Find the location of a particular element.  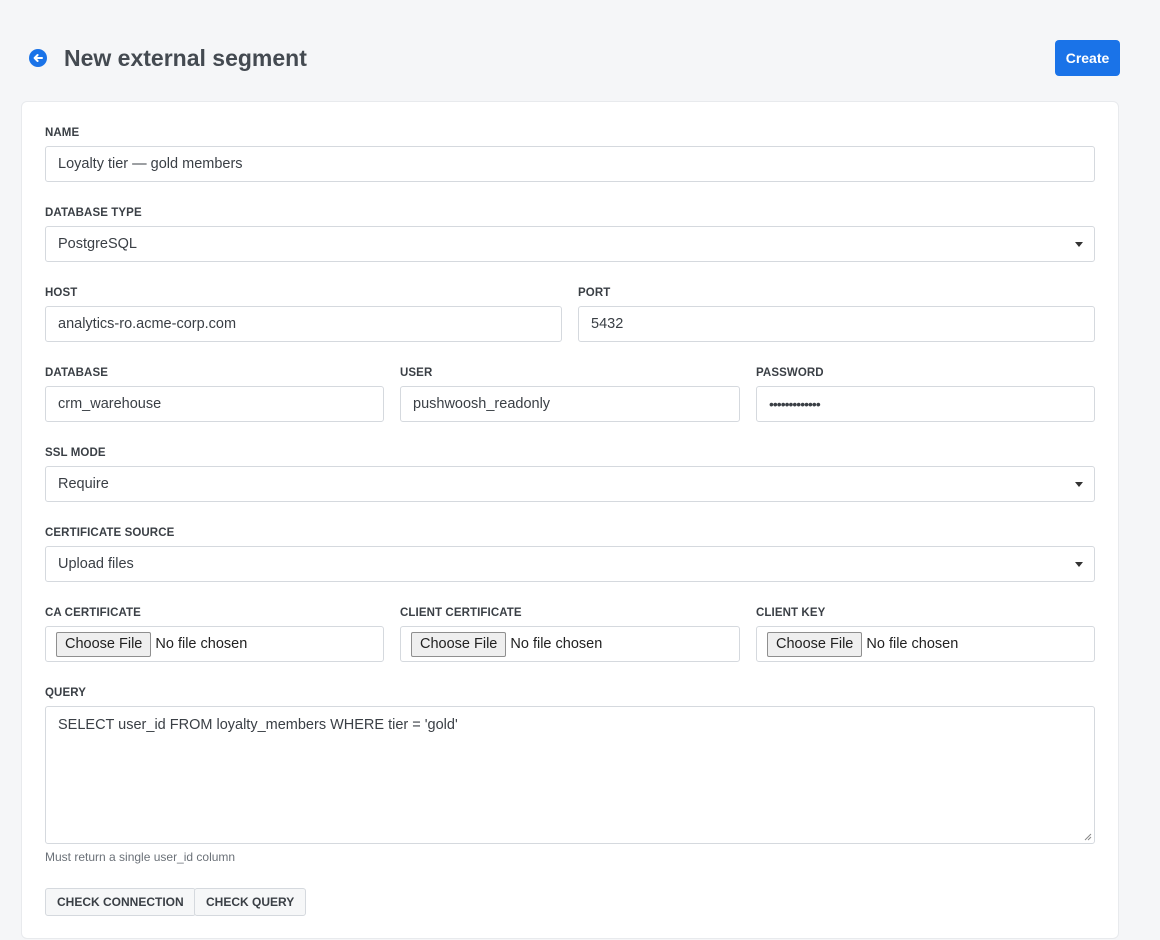

client-key-file-input: Choose File No file chosen is located at coordinates (925, 644).